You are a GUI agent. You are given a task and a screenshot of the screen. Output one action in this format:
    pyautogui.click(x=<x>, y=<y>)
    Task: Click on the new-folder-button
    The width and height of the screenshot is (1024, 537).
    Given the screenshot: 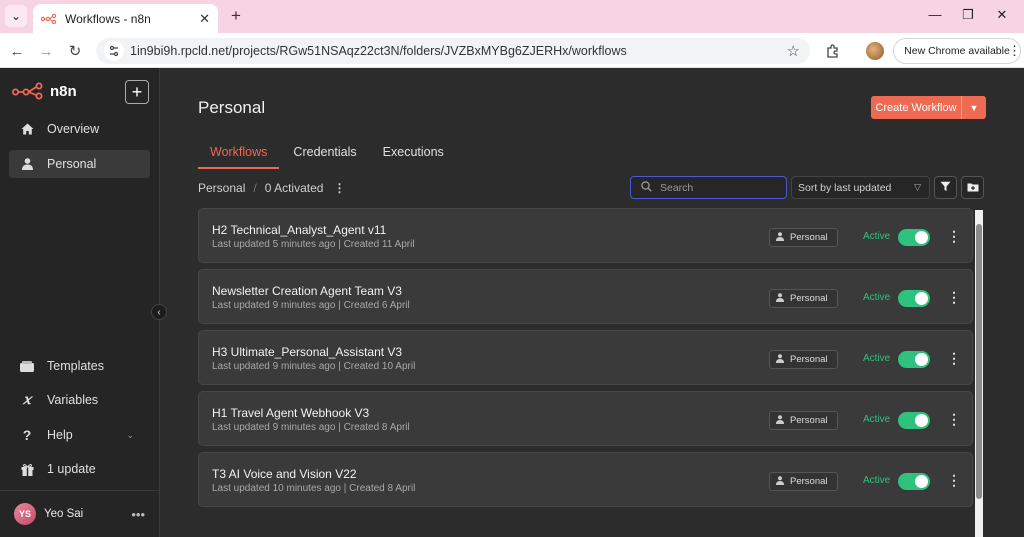 What is the action you would take?
    pyautogui.click(x=972, y=187)
    